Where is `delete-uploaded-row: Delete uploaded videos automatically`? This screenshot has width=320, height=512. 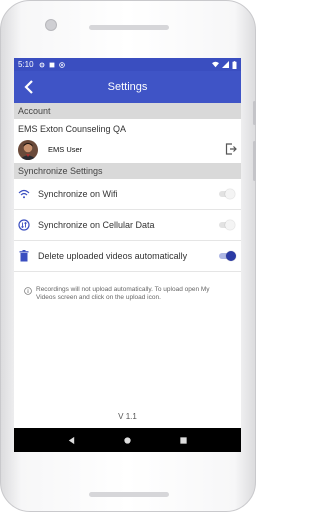 delete-uploaded-row: Delete uploaded videos automatically is located at coordinates (127, 256).